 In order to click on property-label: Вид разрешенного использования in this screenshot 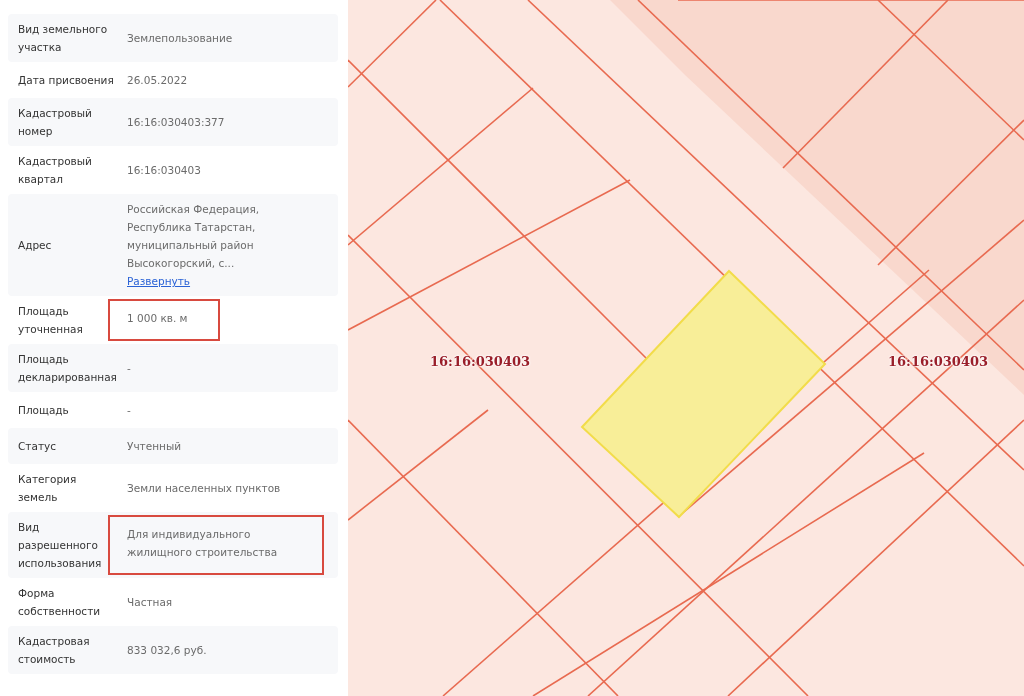, I will do `click(60, 545)`.